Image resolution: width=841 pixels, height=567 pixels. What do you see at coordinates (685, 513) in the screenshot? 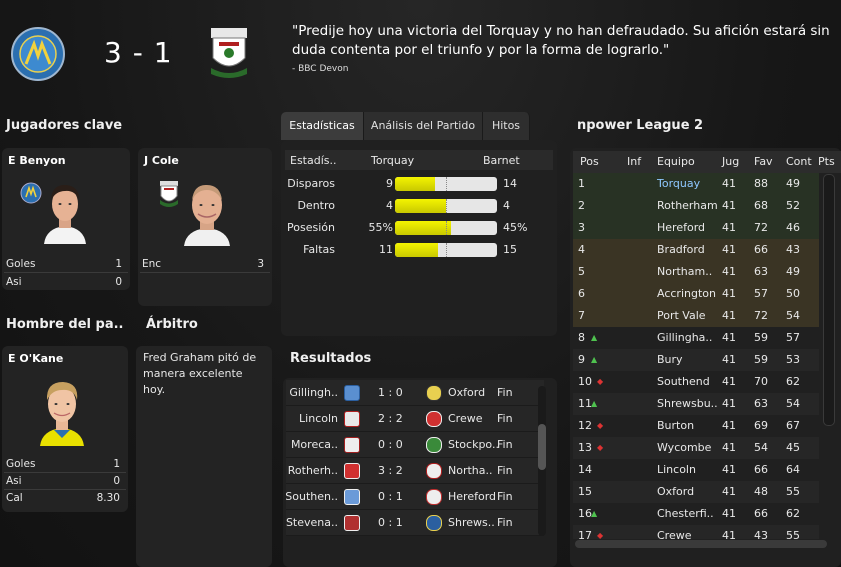
I see `league-team: Chesterfi..` at bounding box center [685, 513].